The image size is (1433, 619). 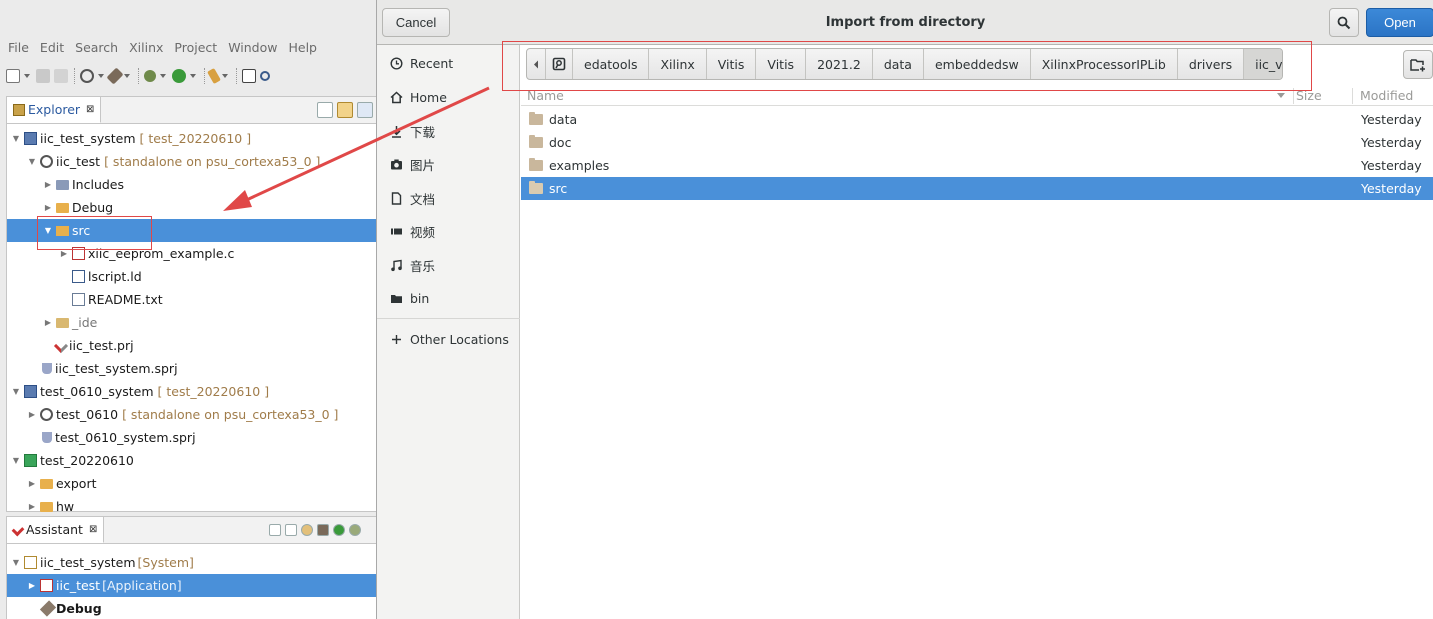 What do you see at coordinates (192, 608) in the screenshot?
I see `tree-item: Debug` at bounding box center [192, 608].